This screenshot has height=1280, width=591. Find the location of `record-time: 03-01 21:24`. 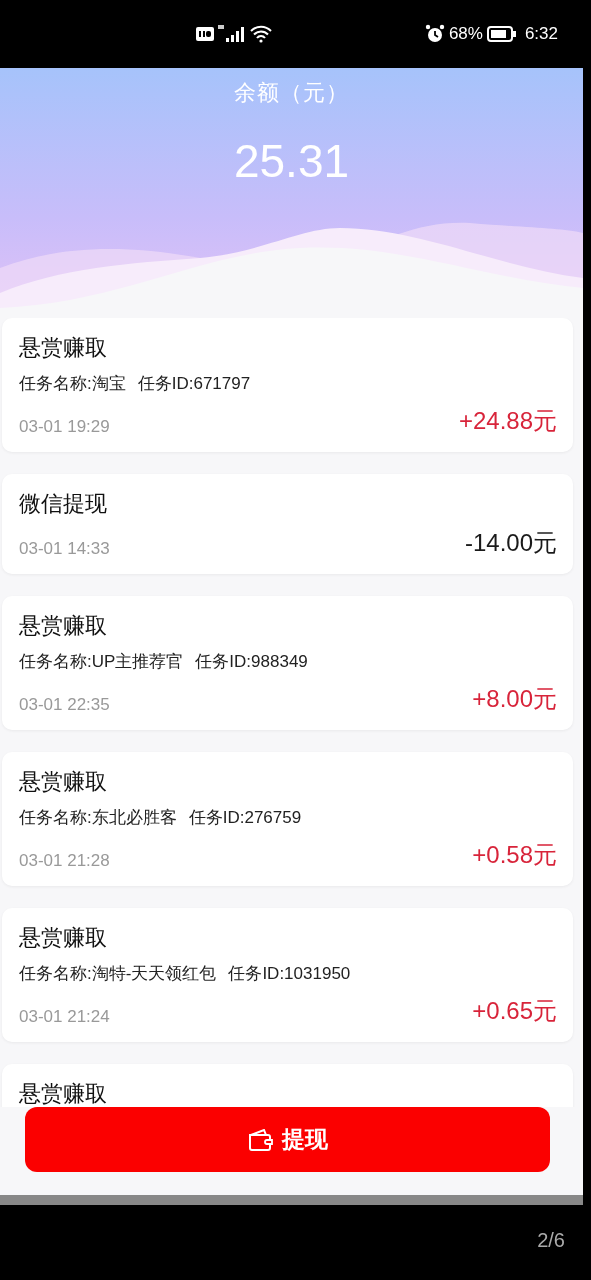

record-time: 03-01 21:24 is located at coordinates (64, 1016).